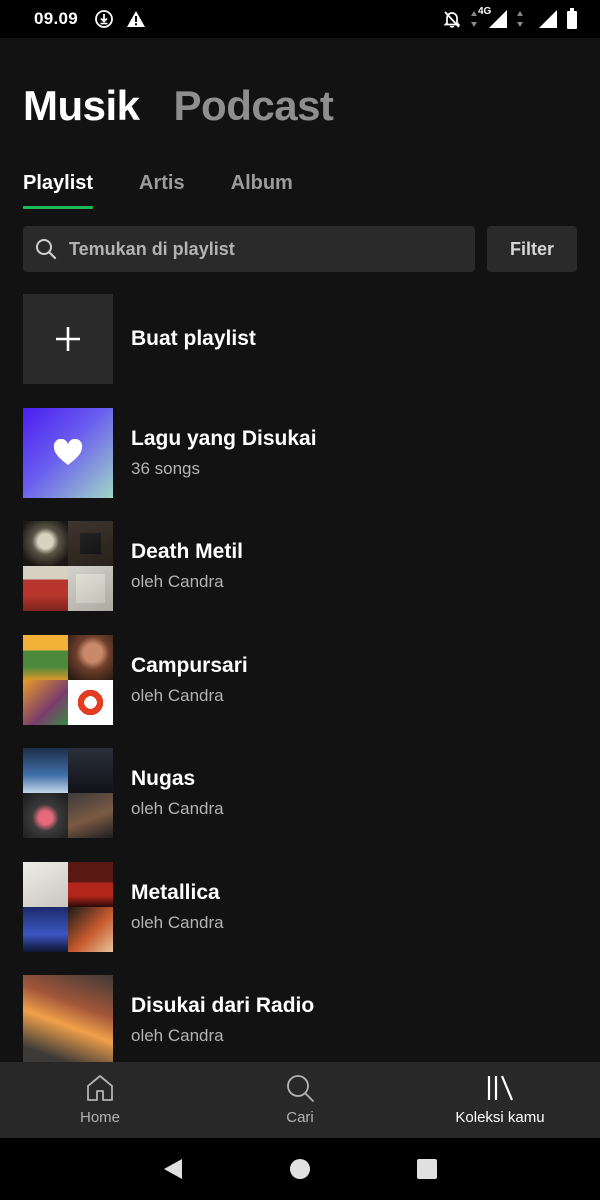 The height and width of the screenshot is (1200, 600). I want to click on recents-button, so click(427, 1169).